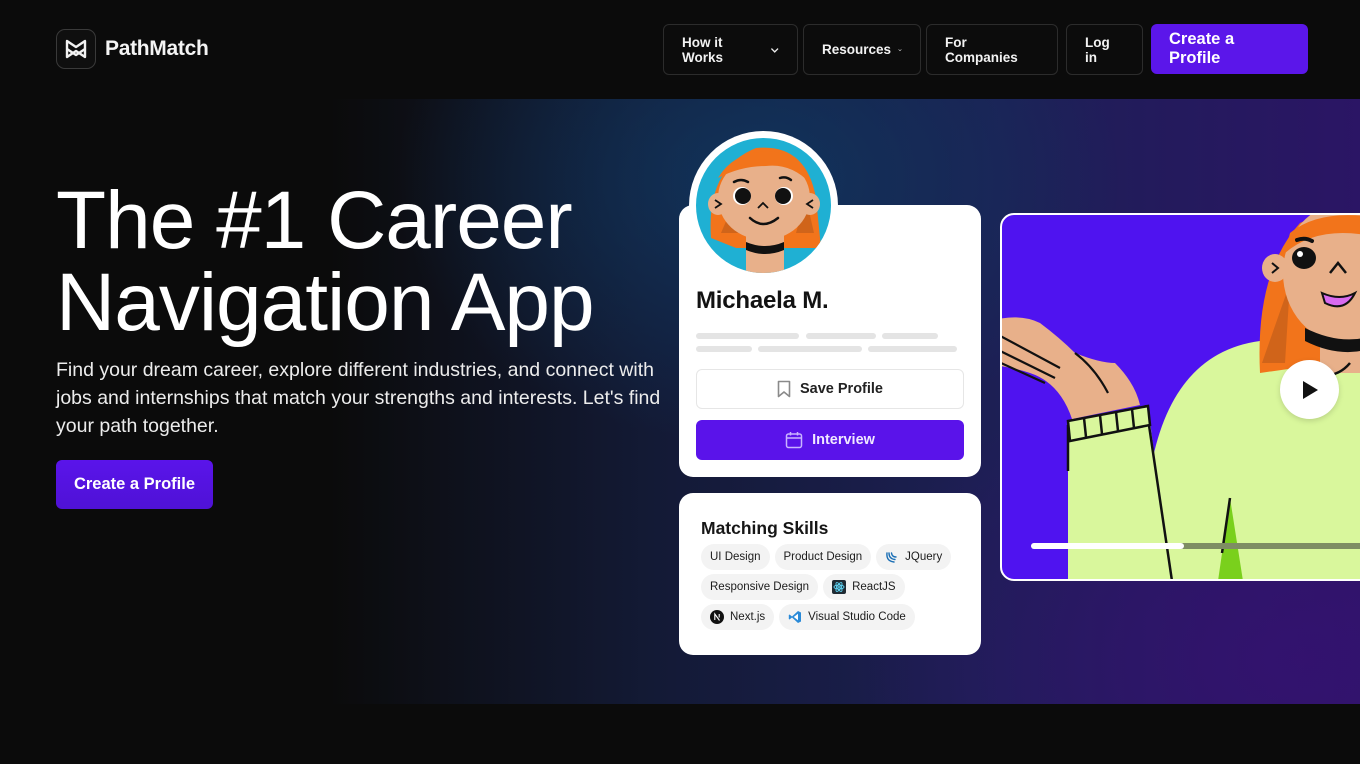 Image resolution: width=1360 pixels, height=764 pixels. I want to click on skill-chip: Responsive Design, so click(760, 587).